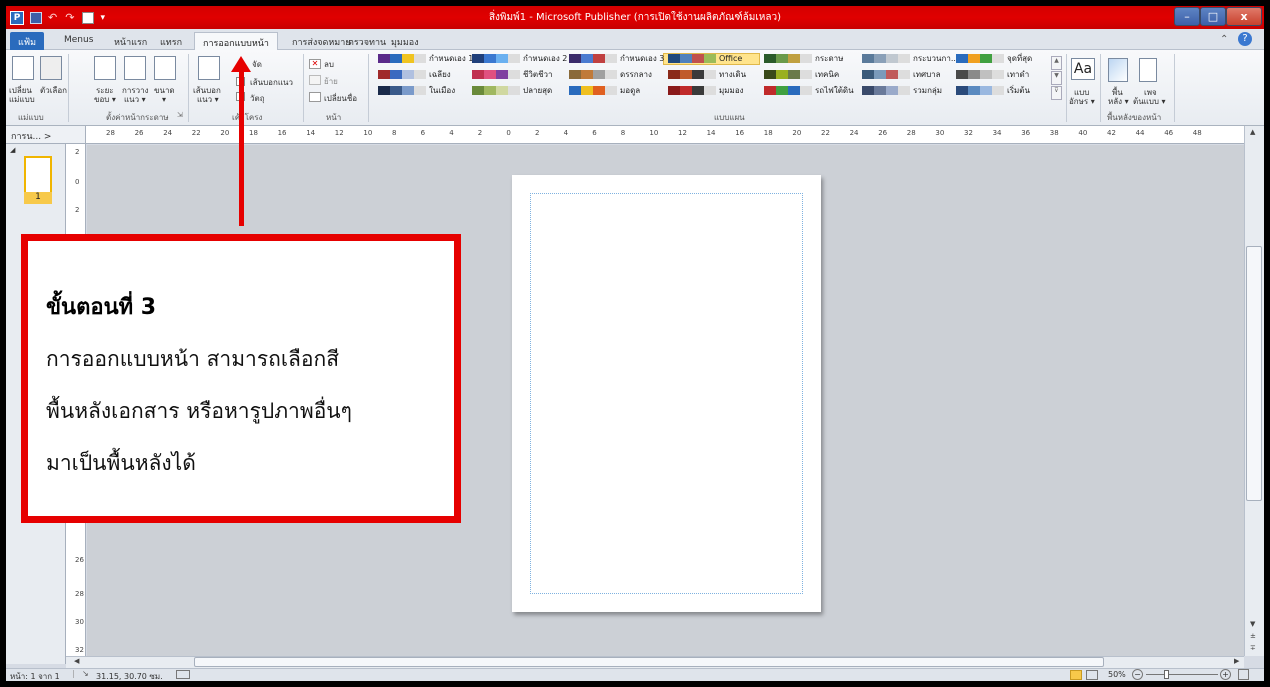 The width and height of the screenshot is (1270, 687). Describe the element at coordinates (208, 99) in the screenshot. I see `guides-label-2: แนว ▾` at that location.